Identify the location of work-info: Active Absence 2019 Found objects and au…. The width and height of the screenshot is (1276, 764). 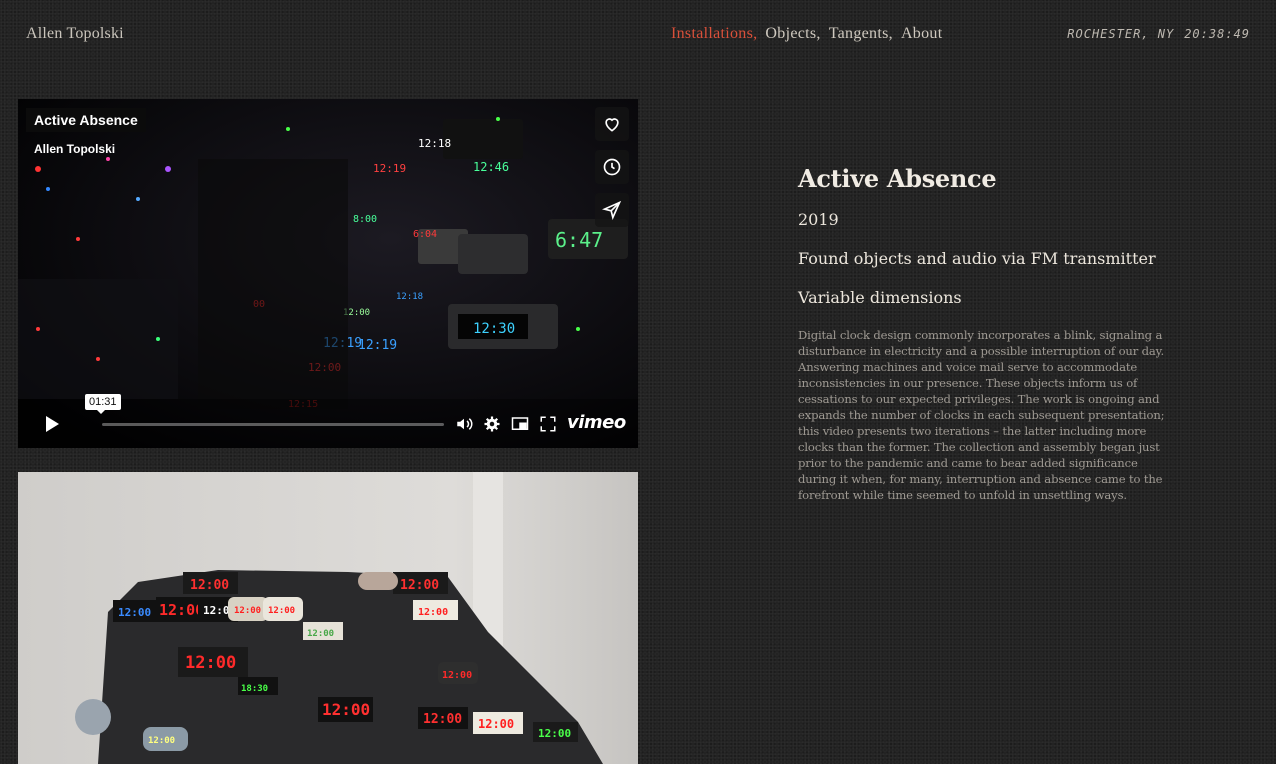
(988, 339).